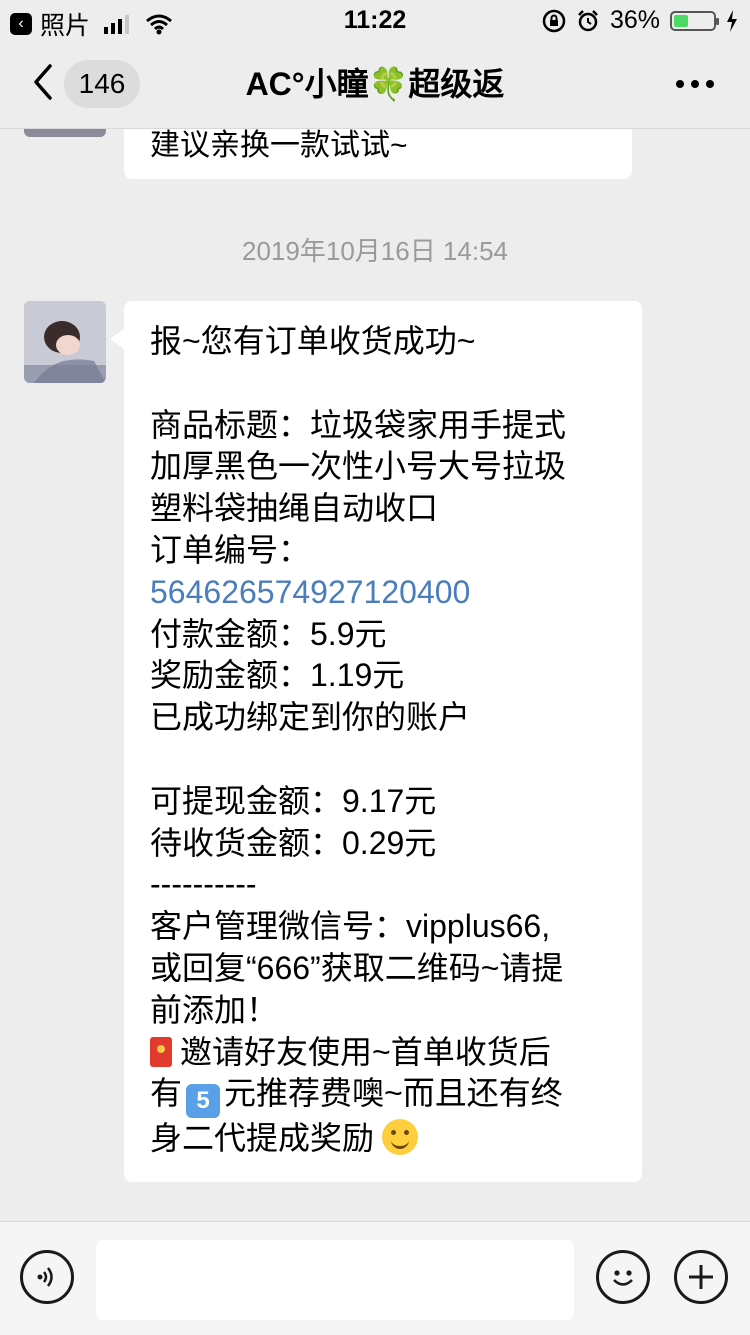 Image resolution: width=750 pixels, height=1335 pixels. What do you see at coordinates (681, 20) in the screenshot?
I see `battery-level` at bounding box center [681, 20].